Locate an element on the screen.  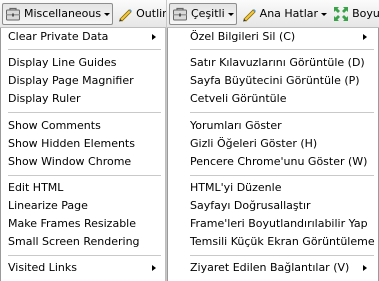
menu-item-linearize-page: Sayfayı Doğrusallaştır is located at coordinates (250, 206).